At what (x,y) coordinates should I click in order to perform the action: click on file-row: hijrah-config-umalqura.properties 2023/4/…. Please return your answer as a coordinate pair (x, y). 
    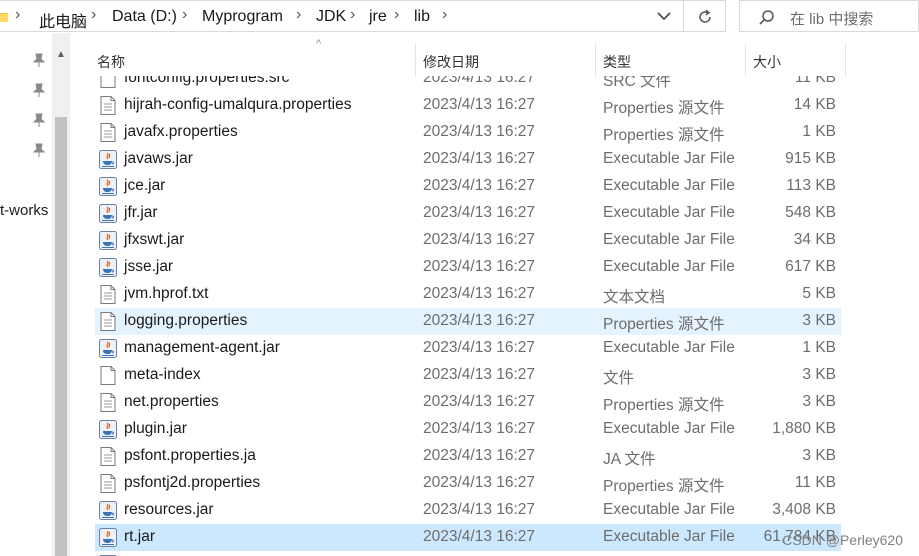
    Looking at the image, I should click on (468, 105).